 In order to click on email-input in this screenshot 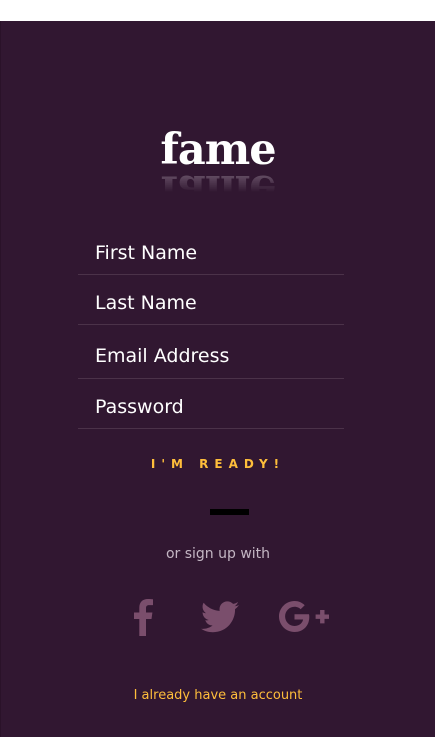, I will do `click(211, 356)`.